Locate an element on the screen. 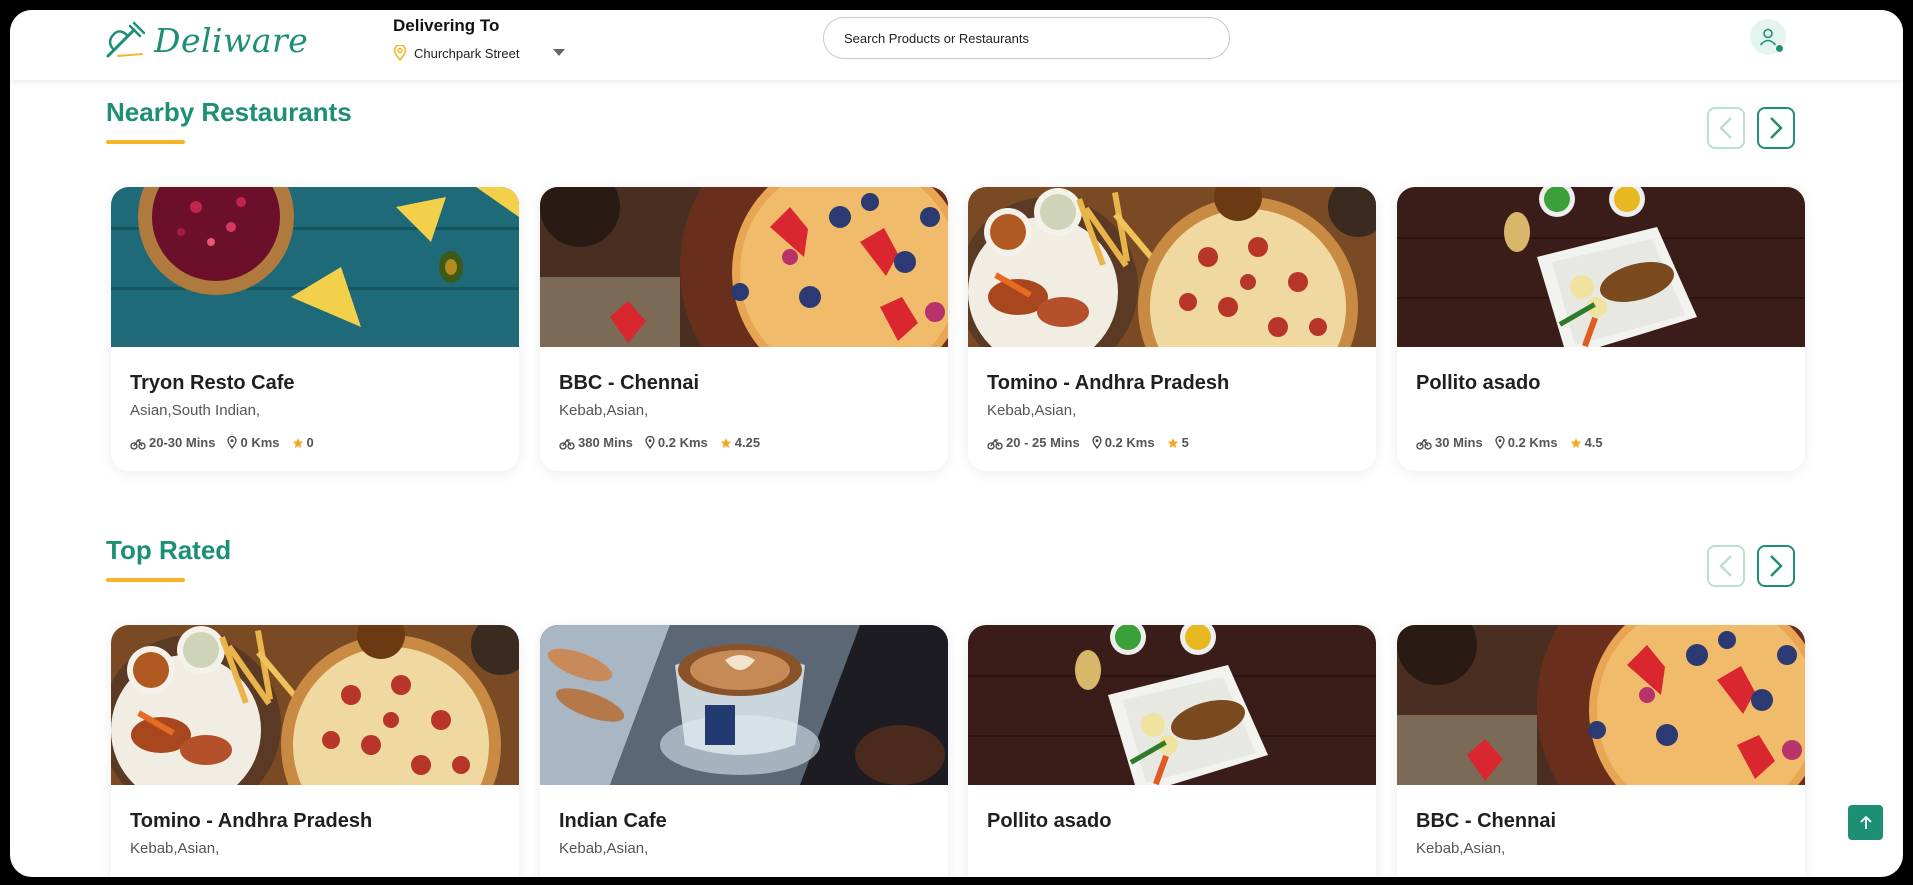 The height and width of the screenshot is (885, 1913). online-status-dot is located at coordinates (1779, 48).